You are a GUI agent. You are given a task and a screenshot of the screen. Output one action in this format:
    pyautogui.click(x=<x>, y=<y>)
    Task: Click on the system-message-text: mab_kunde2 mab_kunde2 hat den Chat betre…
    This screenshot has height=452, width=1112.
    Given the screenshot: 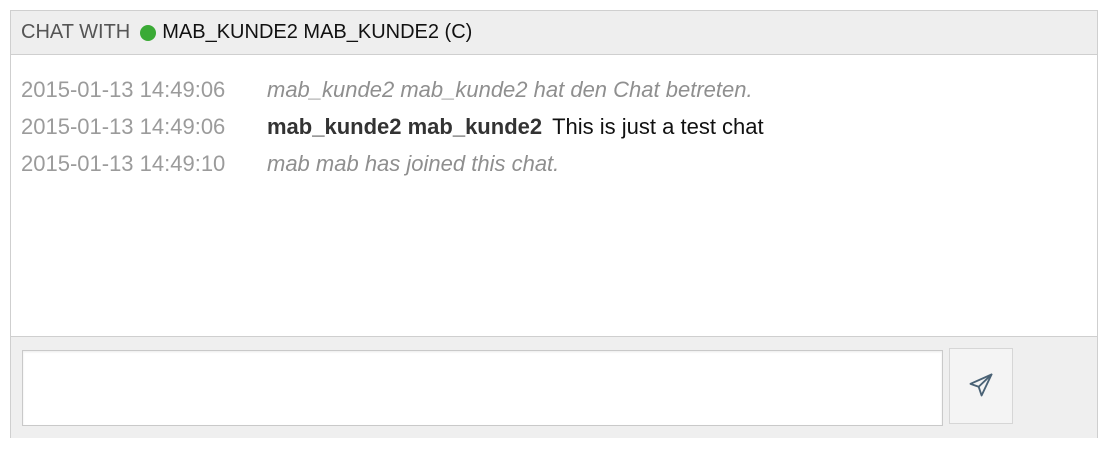 What is the action you would take?
    pyautogui.click(x=510, y=89)
    